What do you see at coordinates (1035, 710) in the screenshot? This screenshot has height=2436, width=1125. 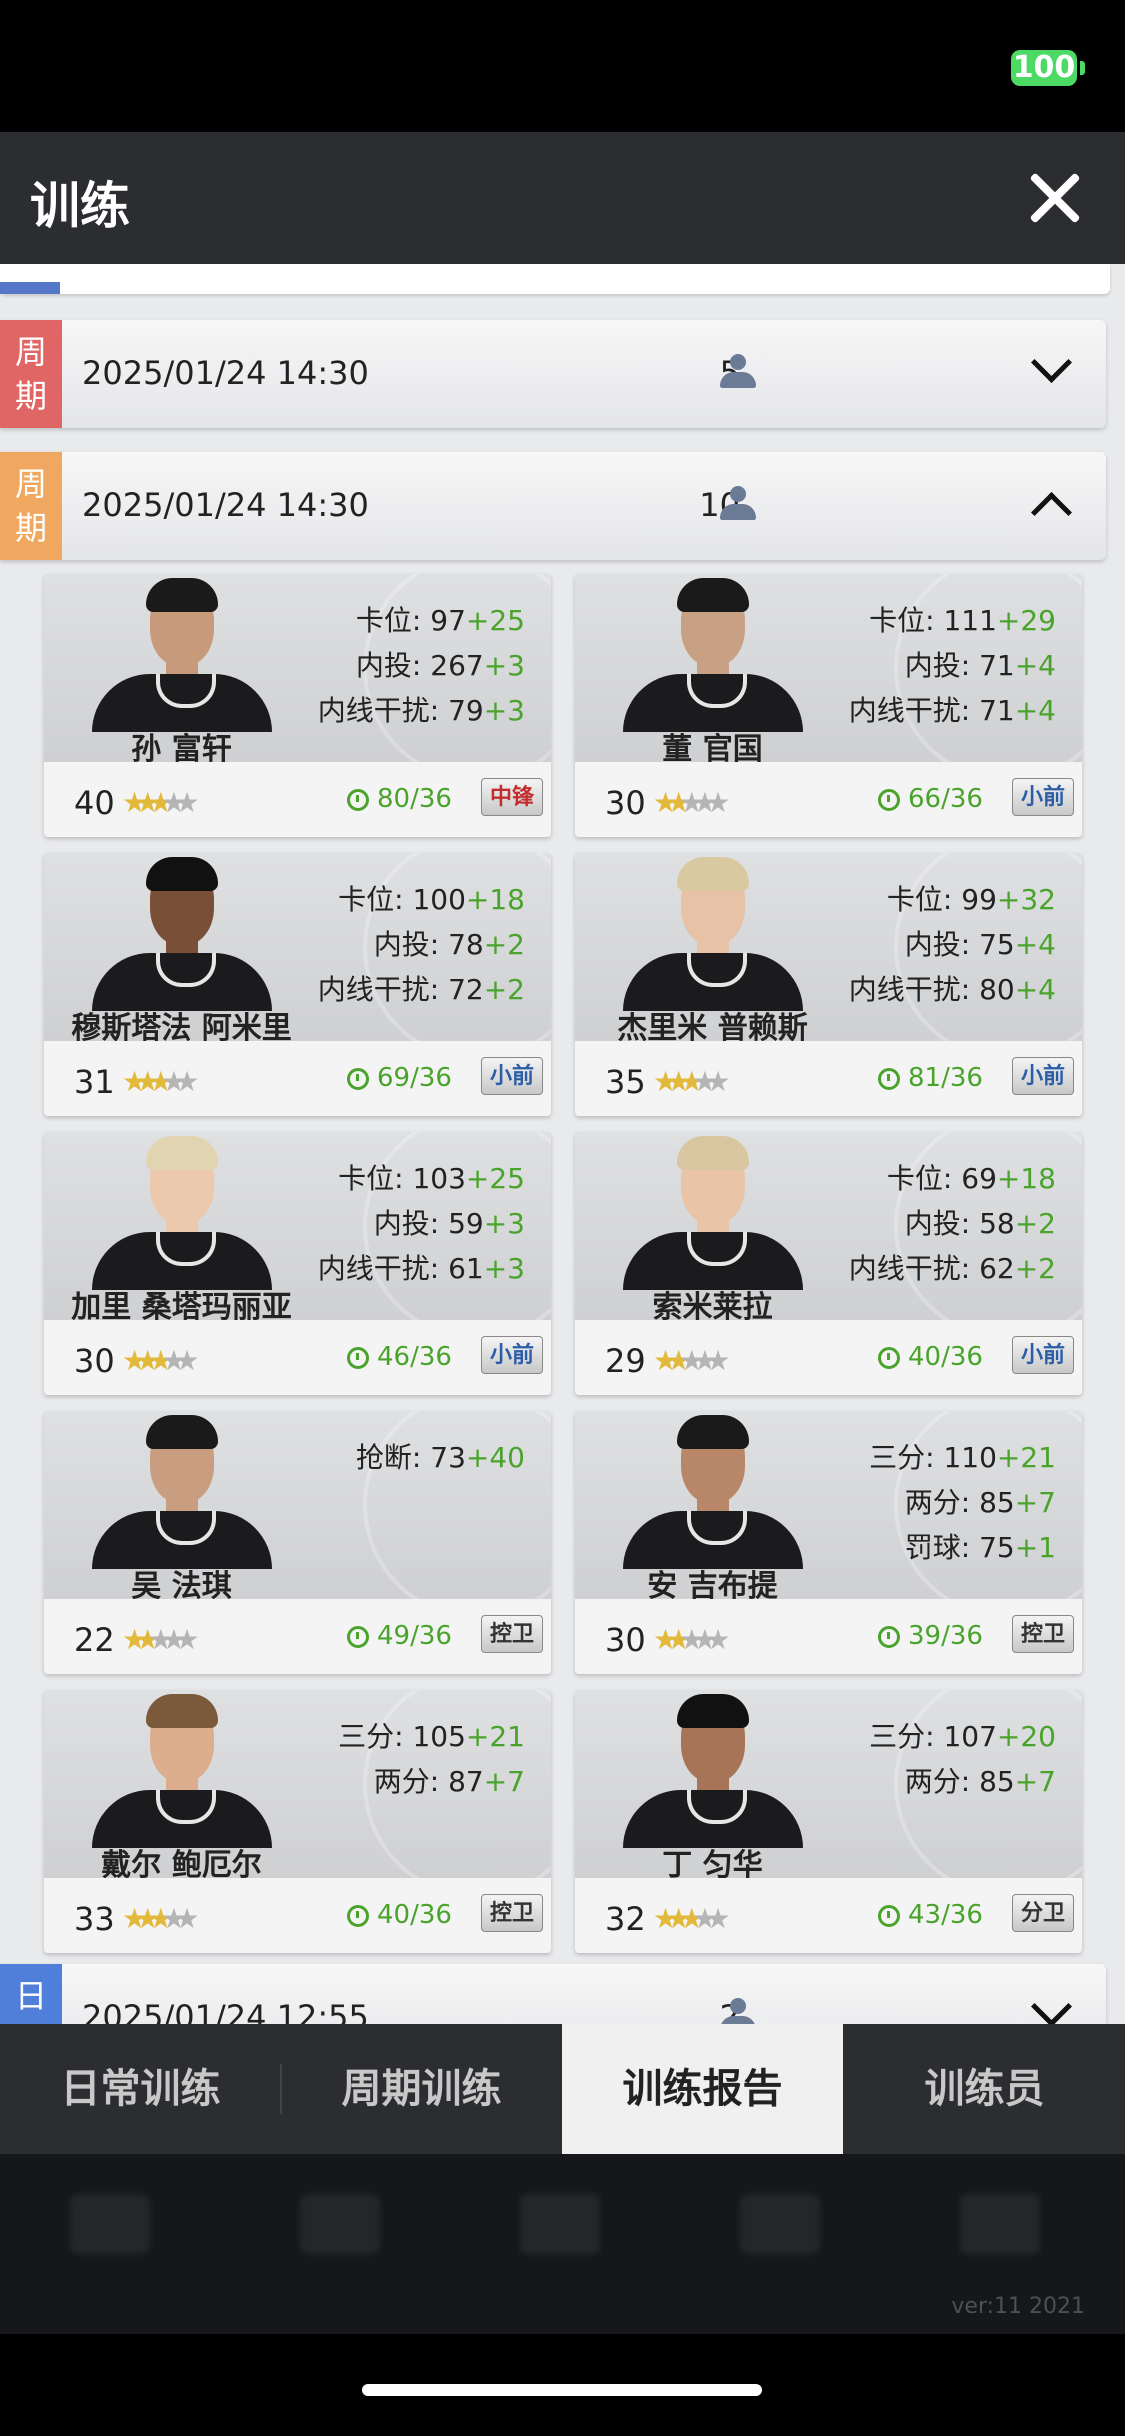 I see `stat-bonus: +4` at bounding box center [1035, 710].